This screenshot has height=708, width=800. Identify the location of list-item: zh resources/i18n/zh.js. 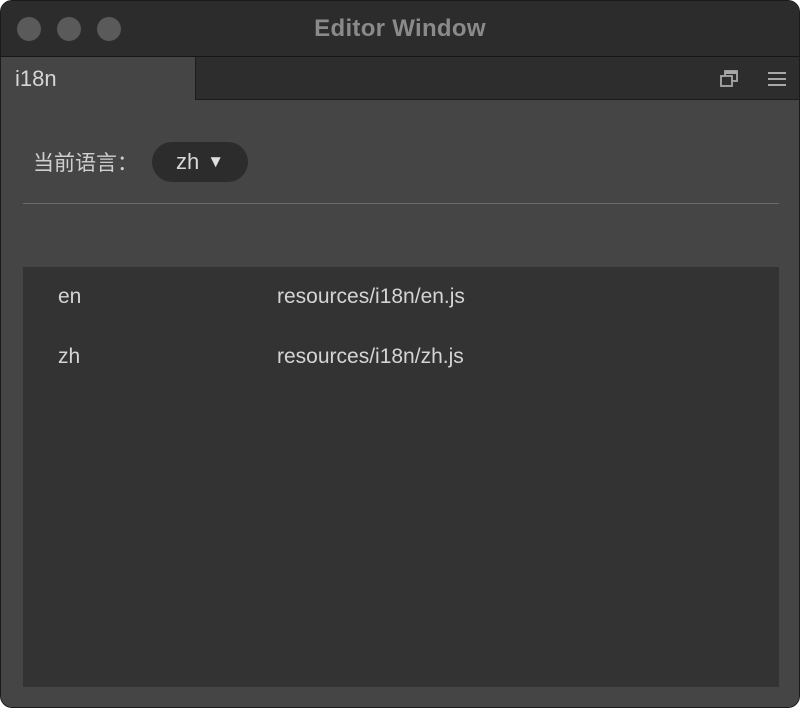
(401, 357).